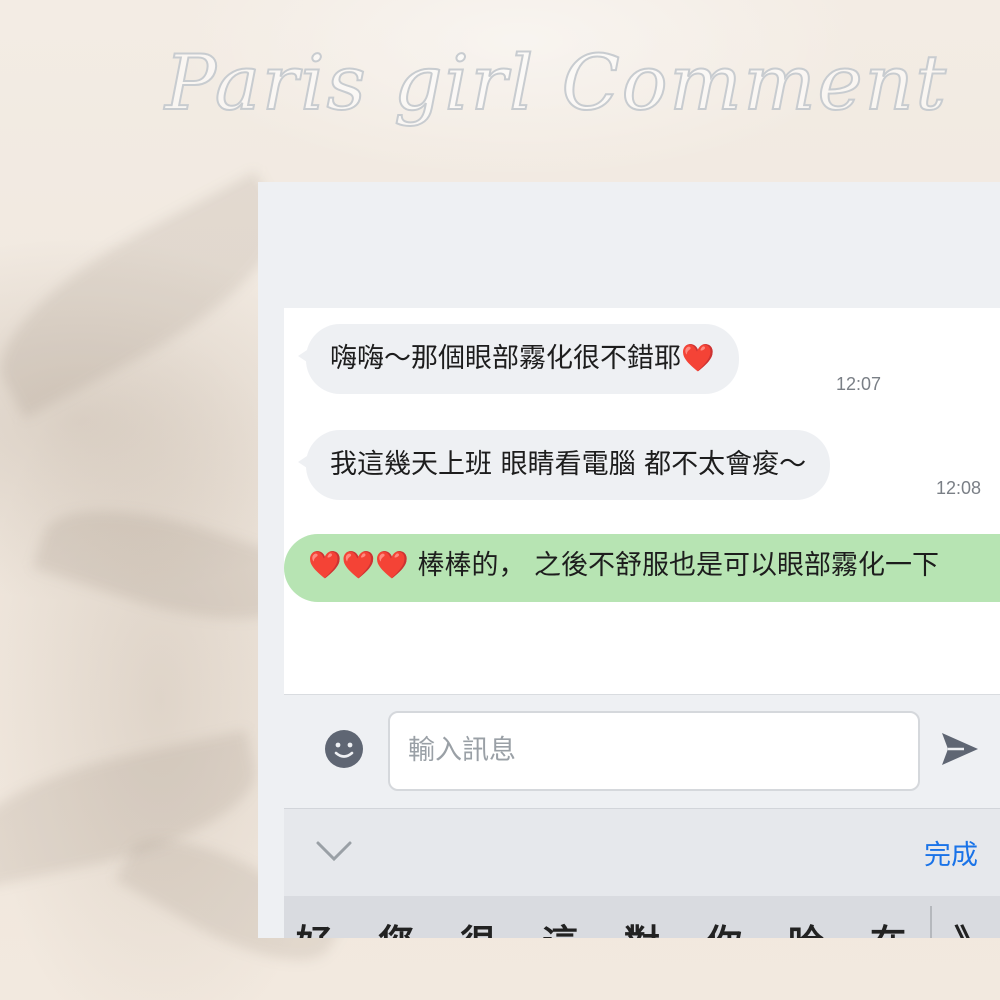 This screenshot has width=1000, height=1000. What do you see at coordinates (931, 922) in the screenshot?
I see `candidate-divider` at bounding box center [931, 922].